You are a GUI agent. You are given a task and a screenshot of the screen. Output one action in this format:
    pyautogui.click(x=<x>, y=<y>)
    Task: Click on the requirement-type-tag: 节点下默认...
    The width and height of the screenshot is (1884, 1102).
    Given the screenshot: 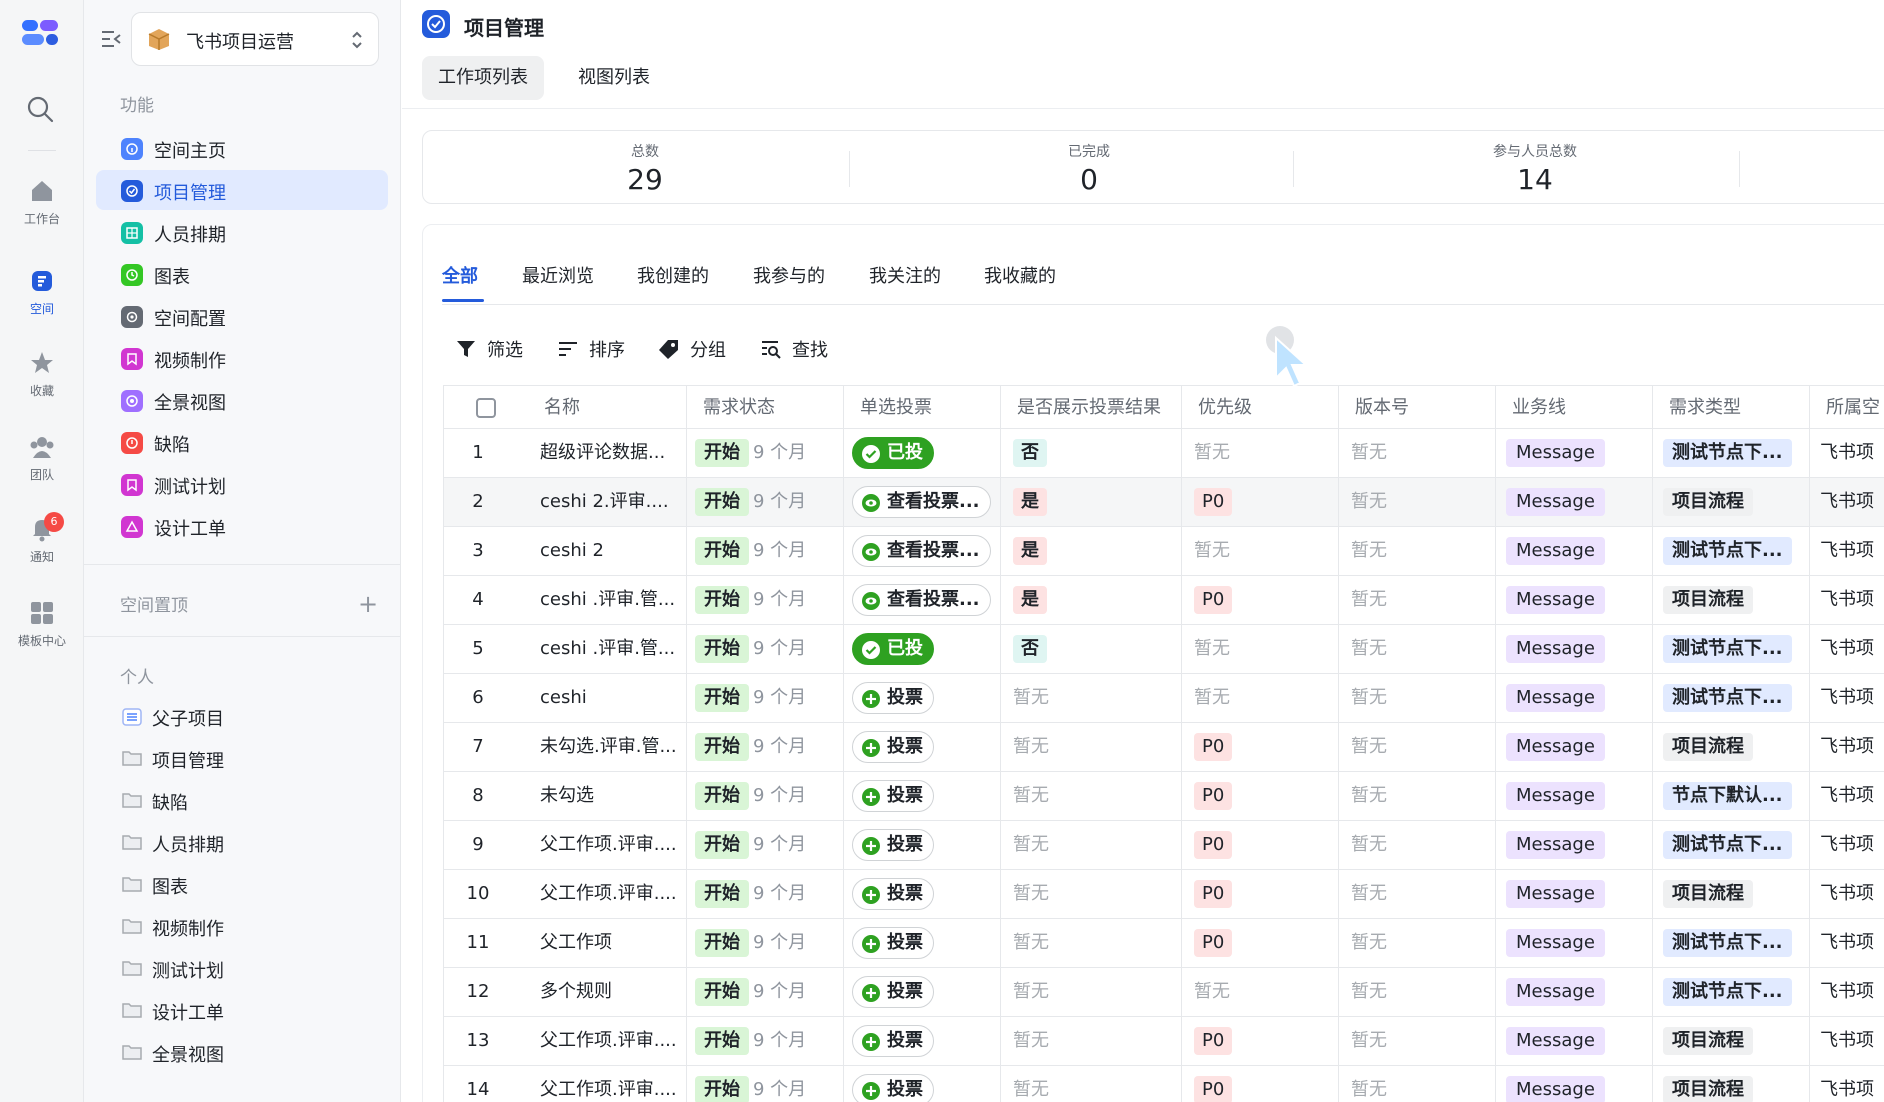 What is the action you would take?
    pyautogui.click(x=1727, y=796)
    